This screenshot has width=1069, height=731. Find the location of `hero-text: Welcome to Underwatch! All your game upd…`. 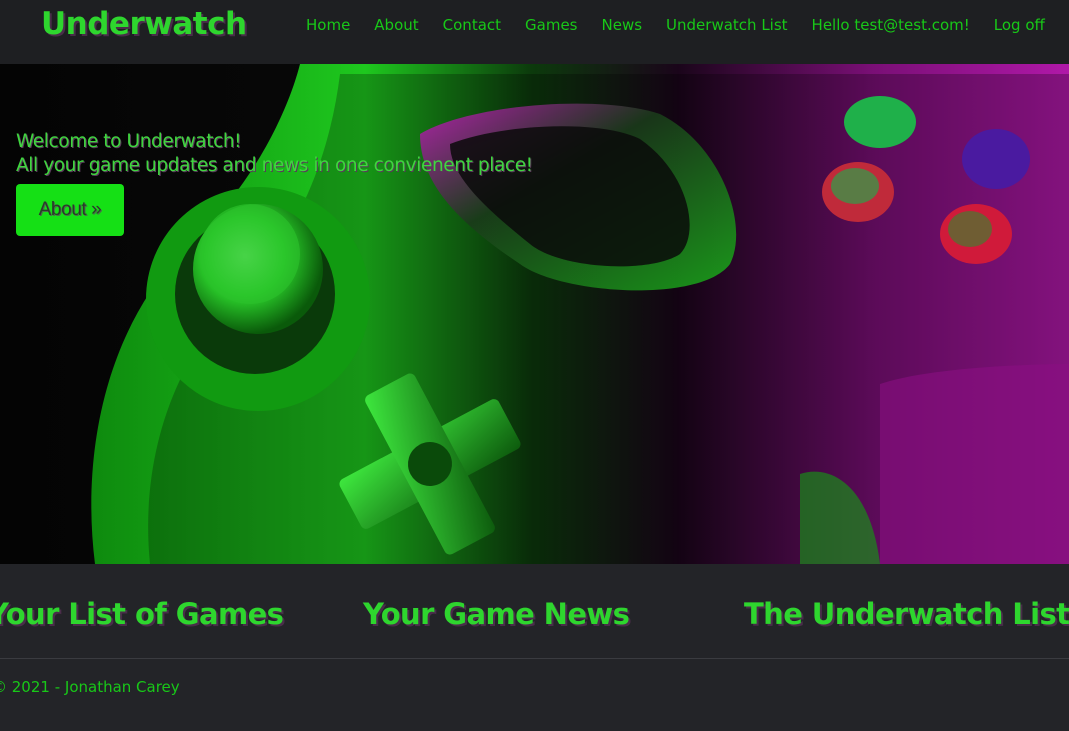

hero-text: Welcome to Underwatch! All your game upd… is located at coordinates (274, 154).